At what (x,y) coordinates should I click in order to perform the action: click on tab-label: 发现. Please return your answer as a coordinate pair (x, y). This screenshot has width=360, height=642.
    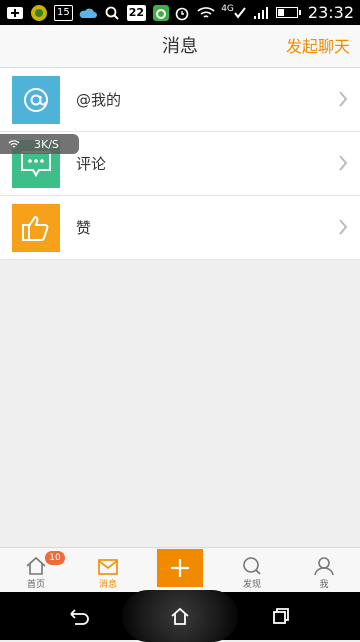
    Looking at the image, I should click on (251, 585).